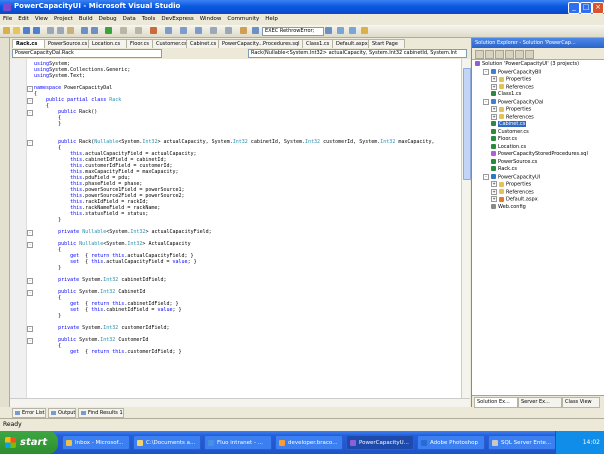 The image size is (604, 454). I want to click on tree-node: - PowerCapacityUI, so click(511, 177).